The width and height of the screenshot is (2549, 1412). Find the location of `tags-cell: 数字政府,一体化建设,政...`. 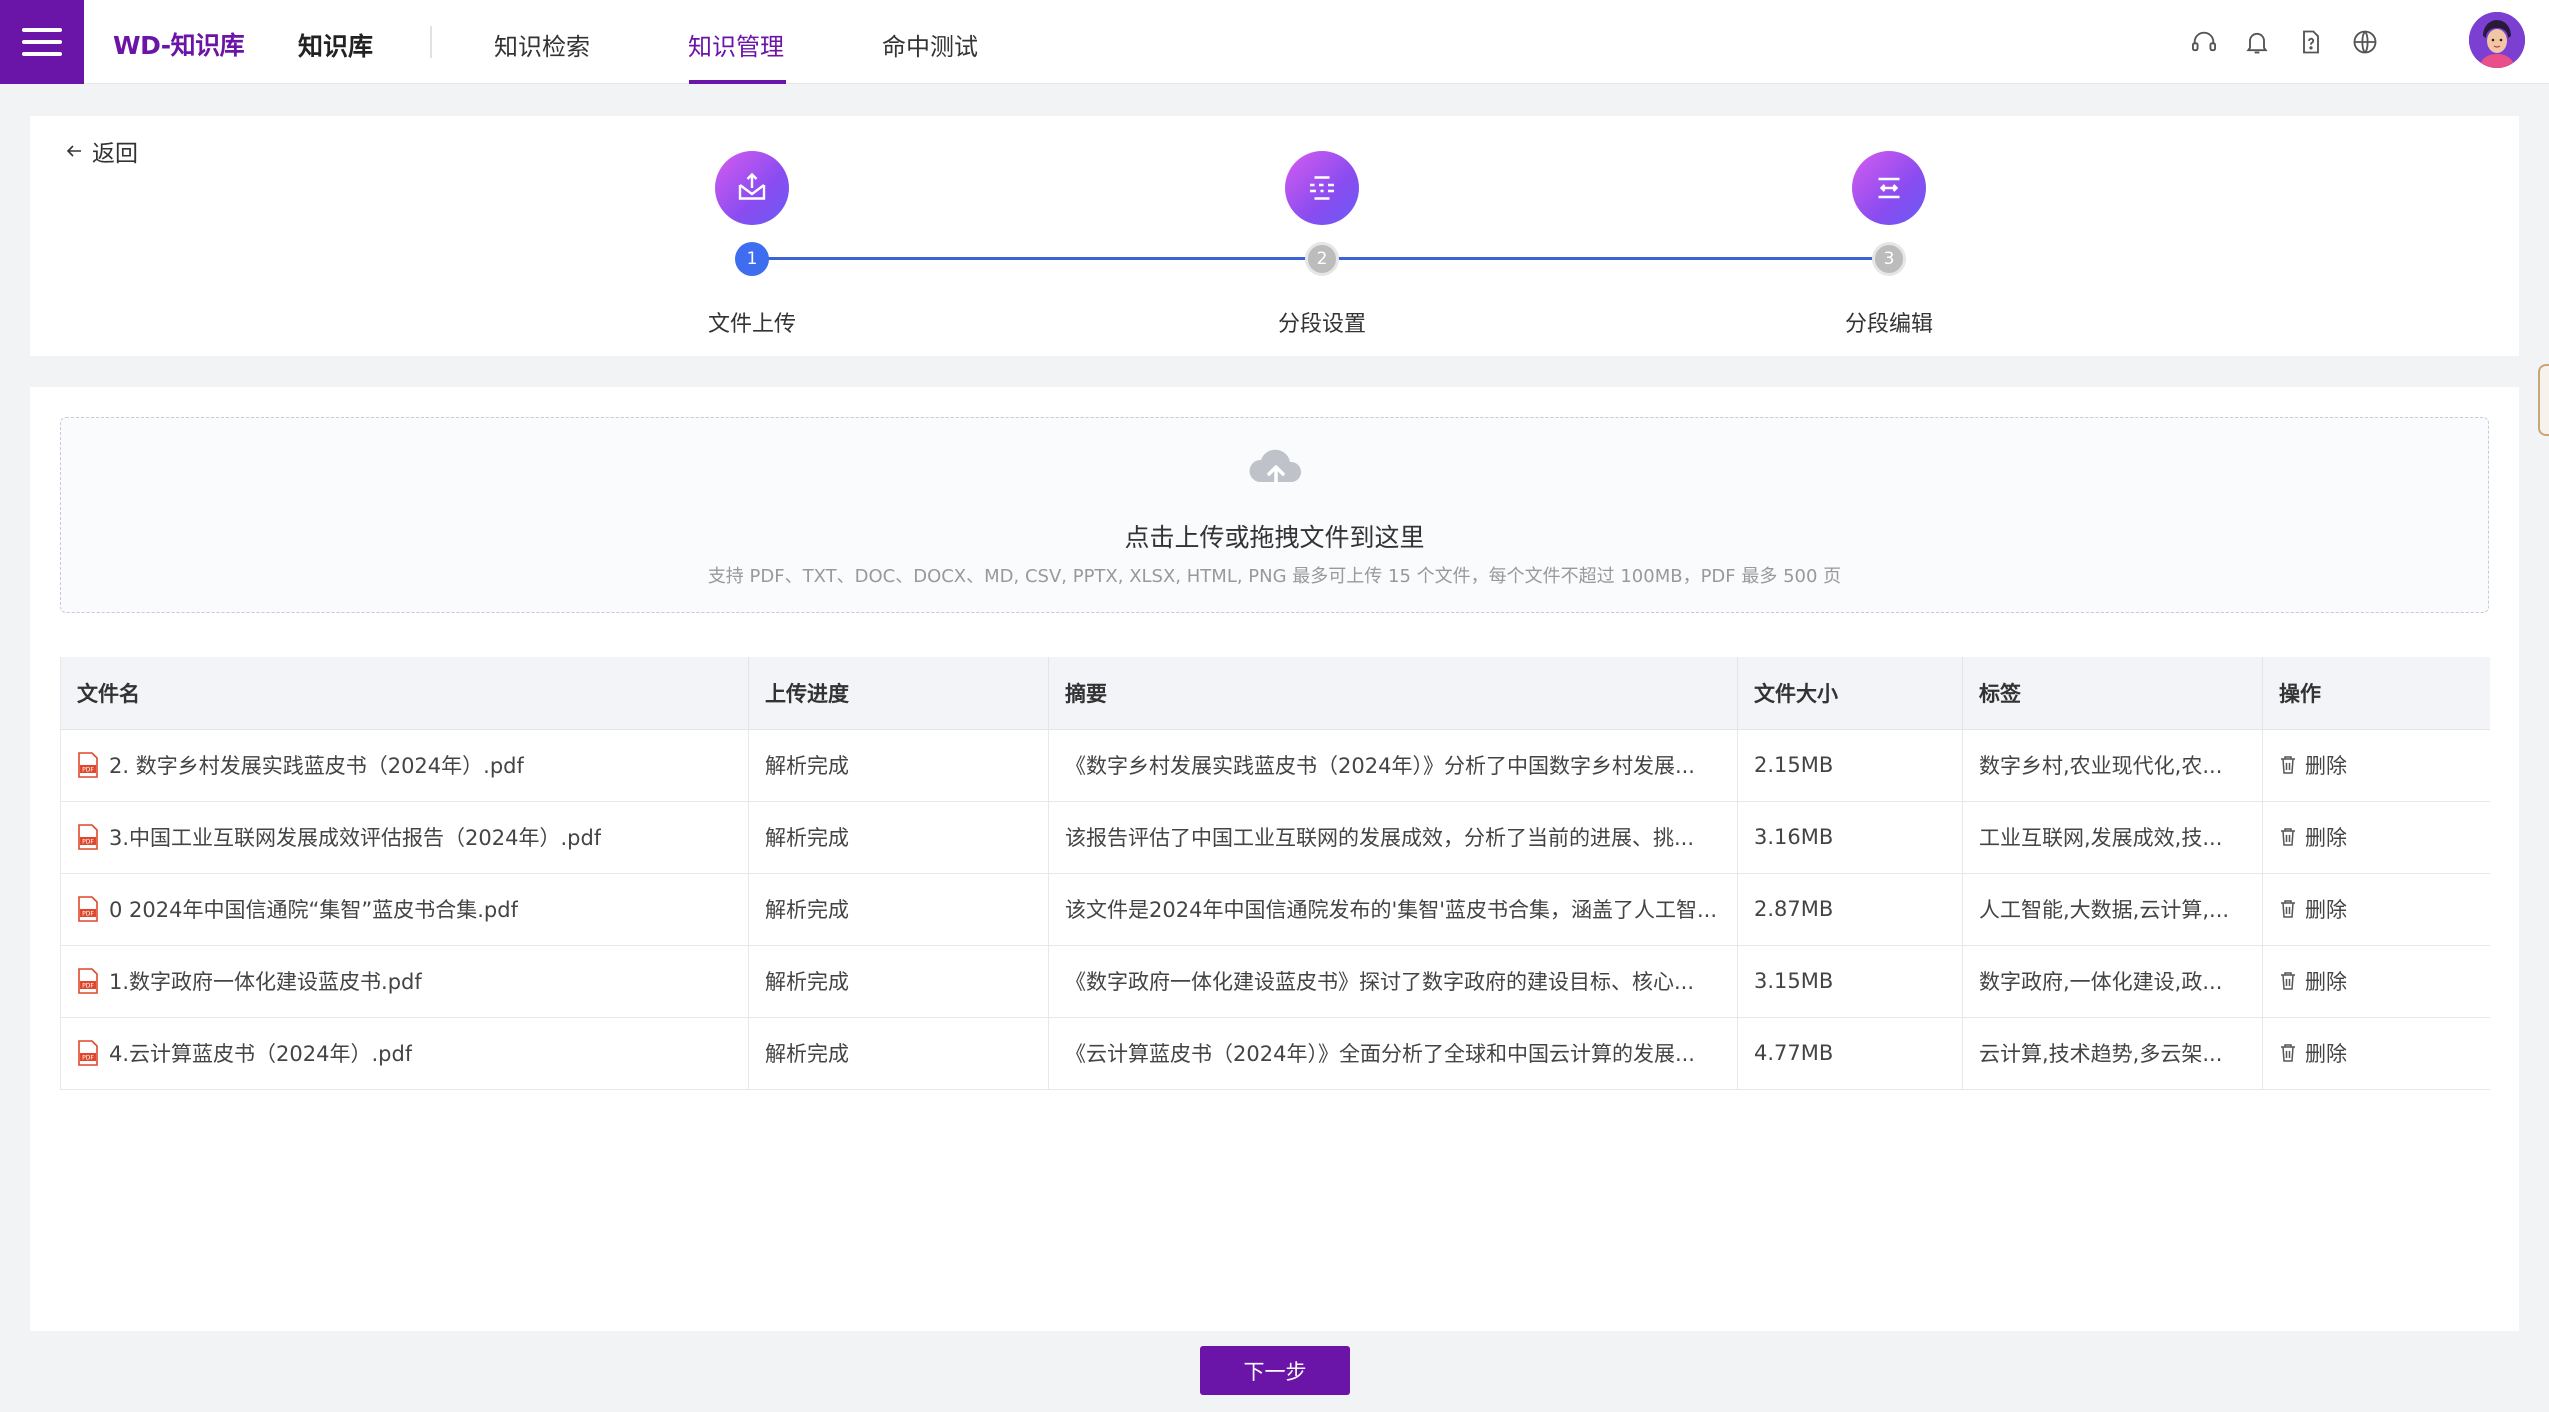

tags-cell: 数字政府,一体化建设,政... is located at coordinates (2112, 981).